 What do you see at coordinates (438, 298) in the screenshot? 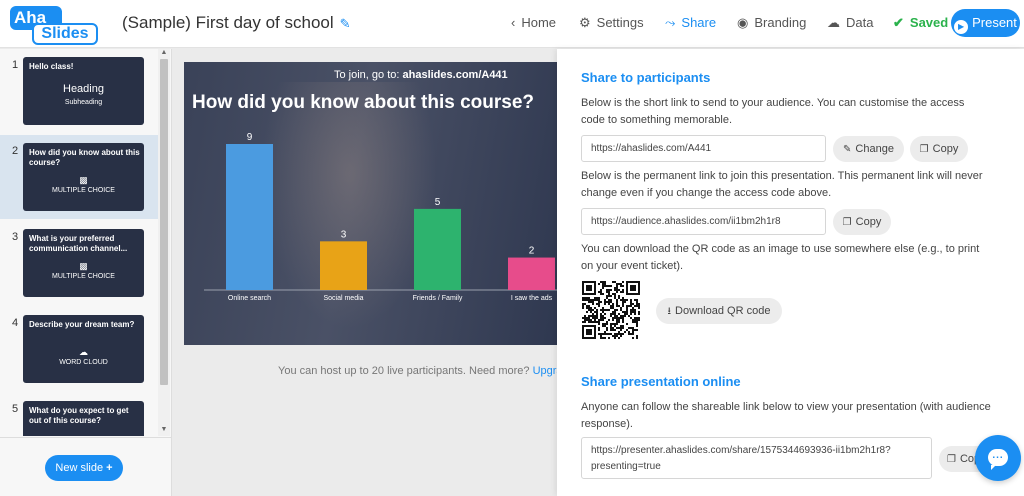
I see `chart-category-label: Friends / Family` at bounding box center [438, 298].